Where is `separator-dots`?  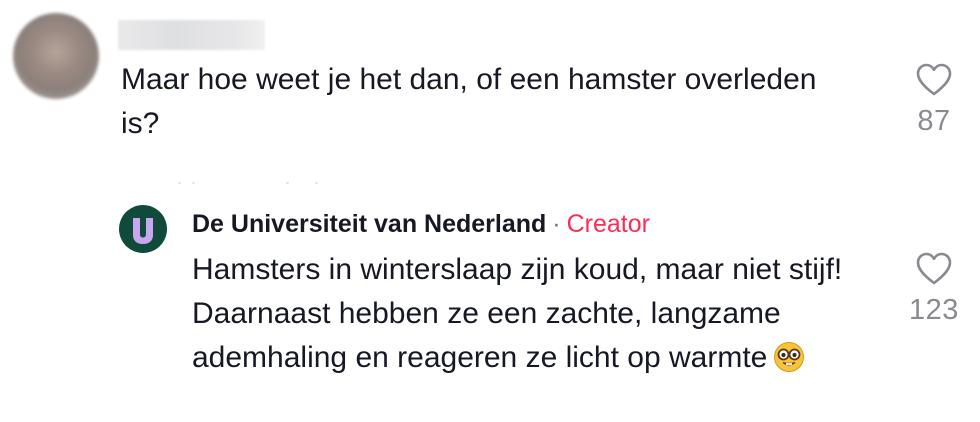
separator-dots is located at coordinates (253, 183).